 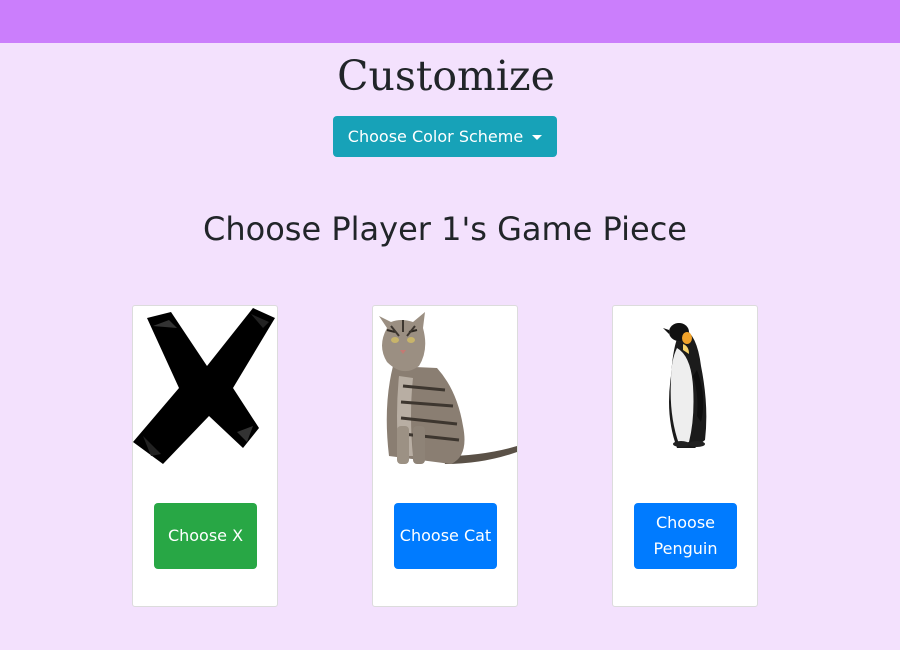 I want to click on game-piece-card-cat: Choose Cat, so click(x=445, y=456).